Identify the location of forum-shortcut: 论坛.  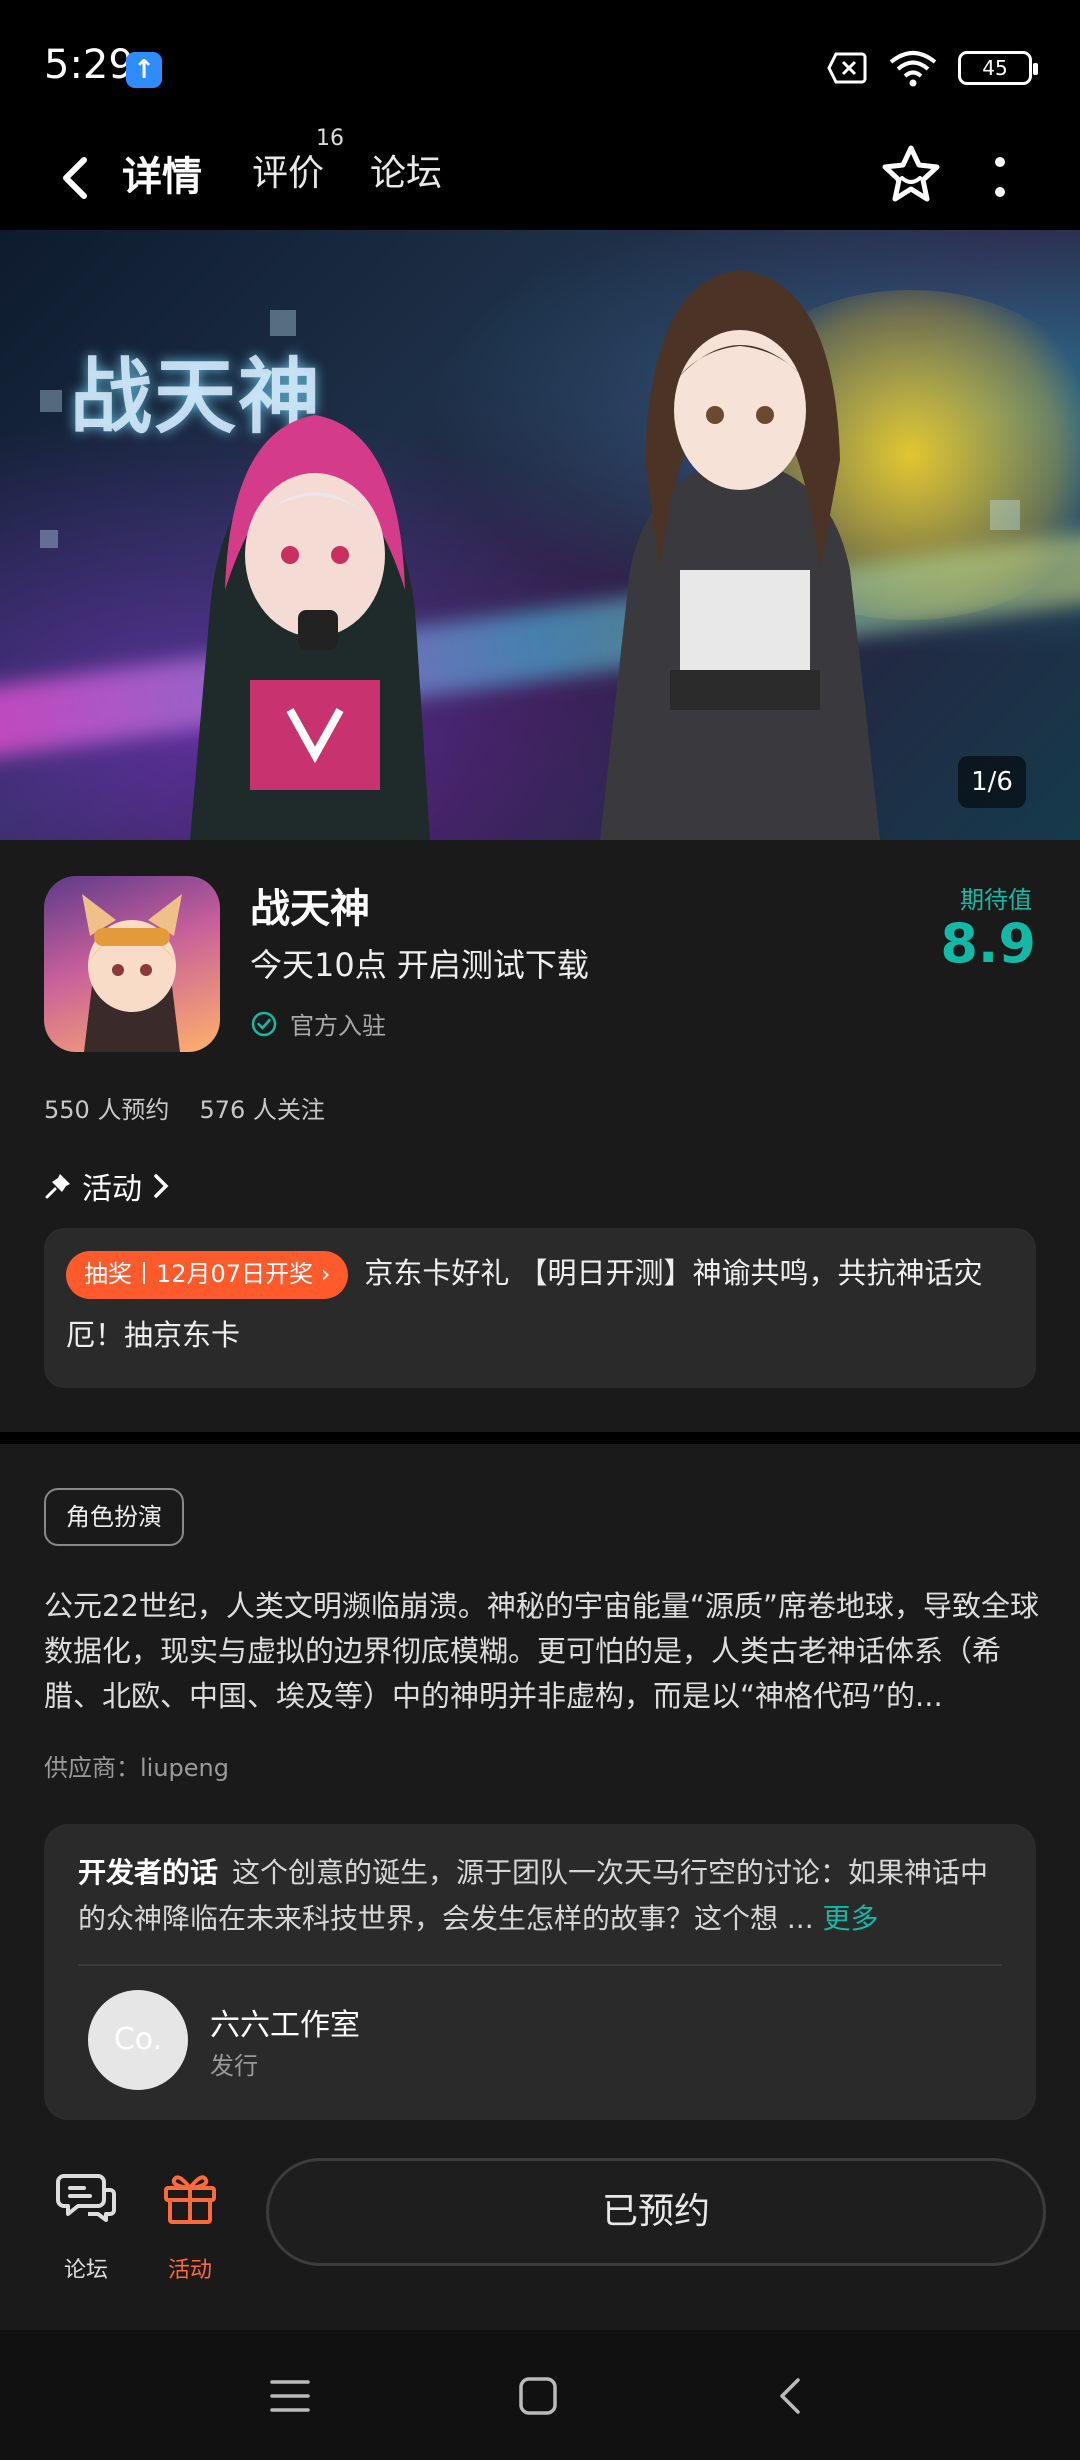
(86, 2223).